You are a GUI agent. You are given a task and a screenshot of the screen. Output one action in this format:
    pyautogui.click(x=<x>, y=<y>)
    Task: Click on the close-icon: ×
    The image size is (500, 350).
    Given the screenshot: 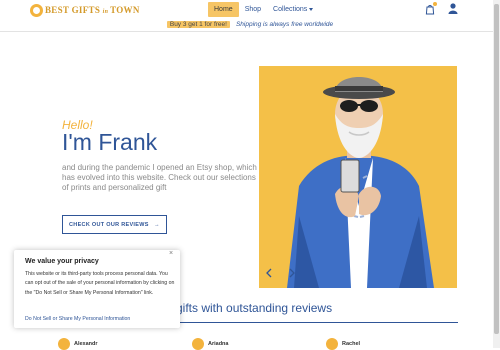 What is the action you would take?
    pyautogui.click(x=171, y=253)
    